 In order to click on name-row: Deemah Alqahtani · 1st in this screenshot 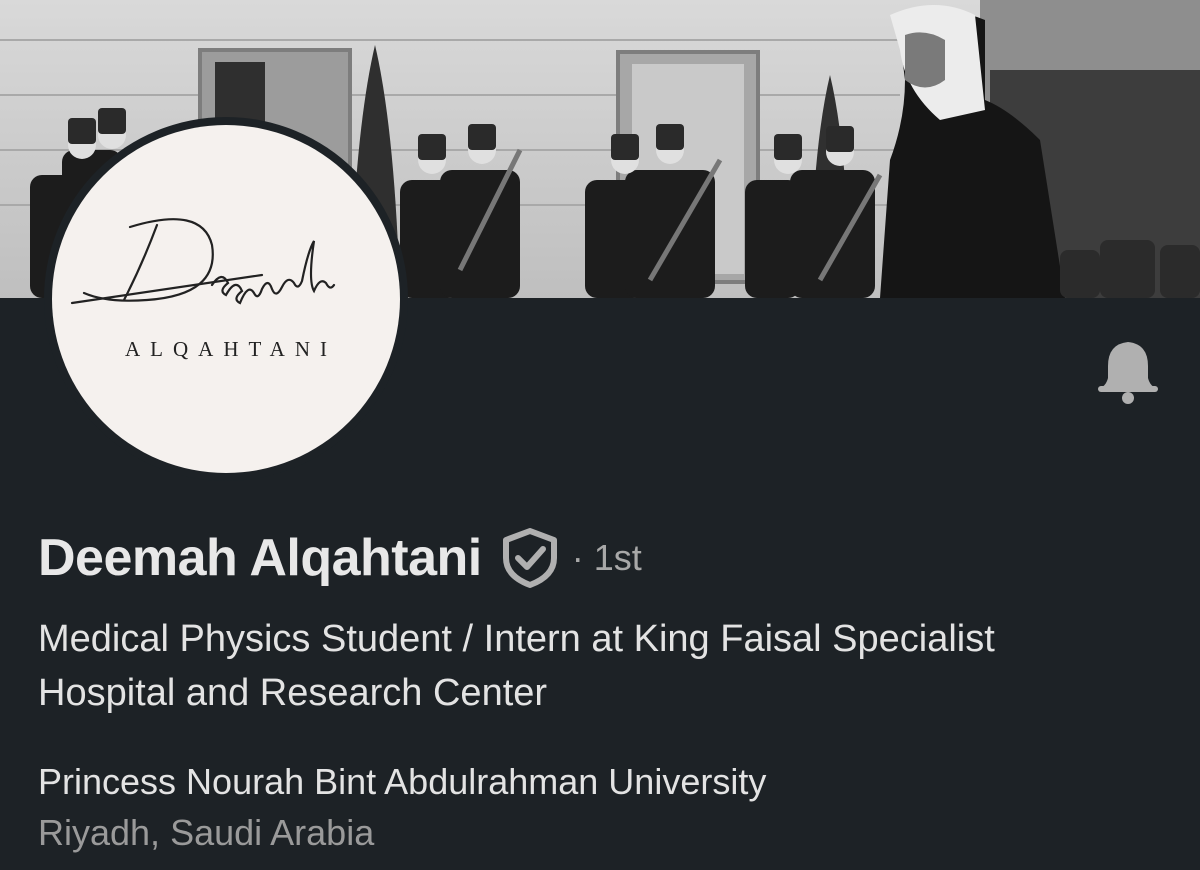, I will do `click(340, 558)`.